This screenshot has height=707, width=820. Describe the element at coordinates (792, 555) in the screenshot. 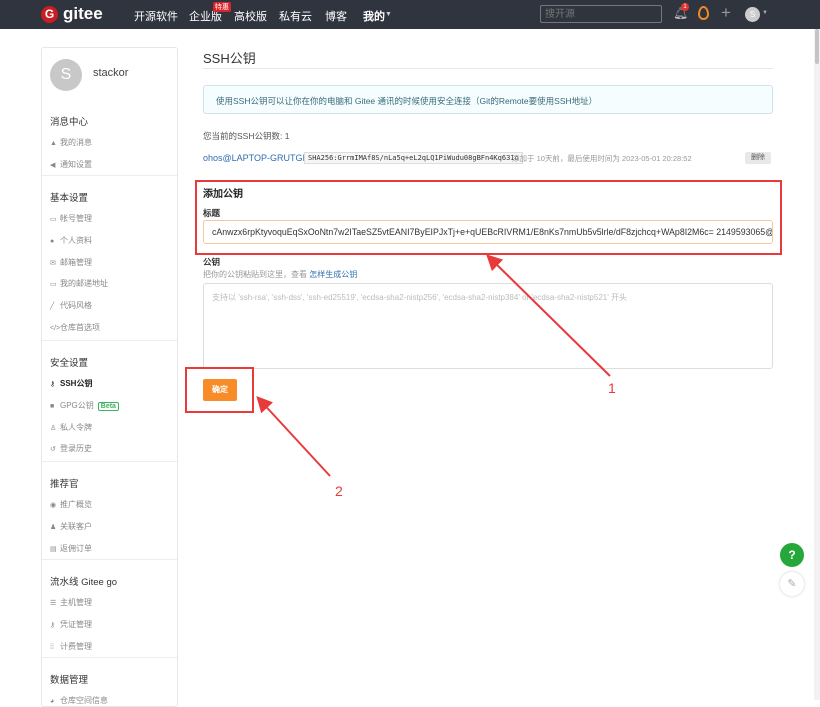

I see `help-button: ?` at that location.